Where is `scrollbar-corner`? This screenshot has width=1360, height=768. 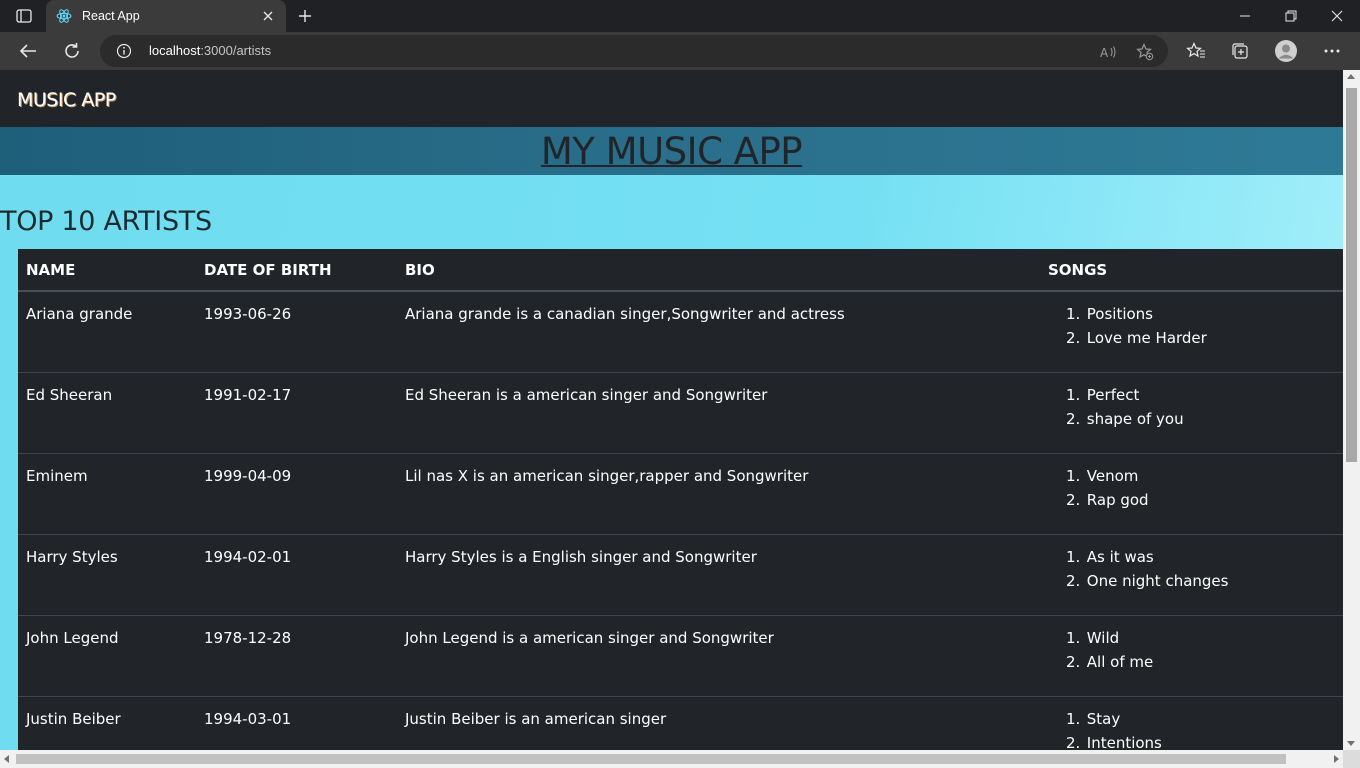 scrollbar-corner is located at coordinates (1351, 759).